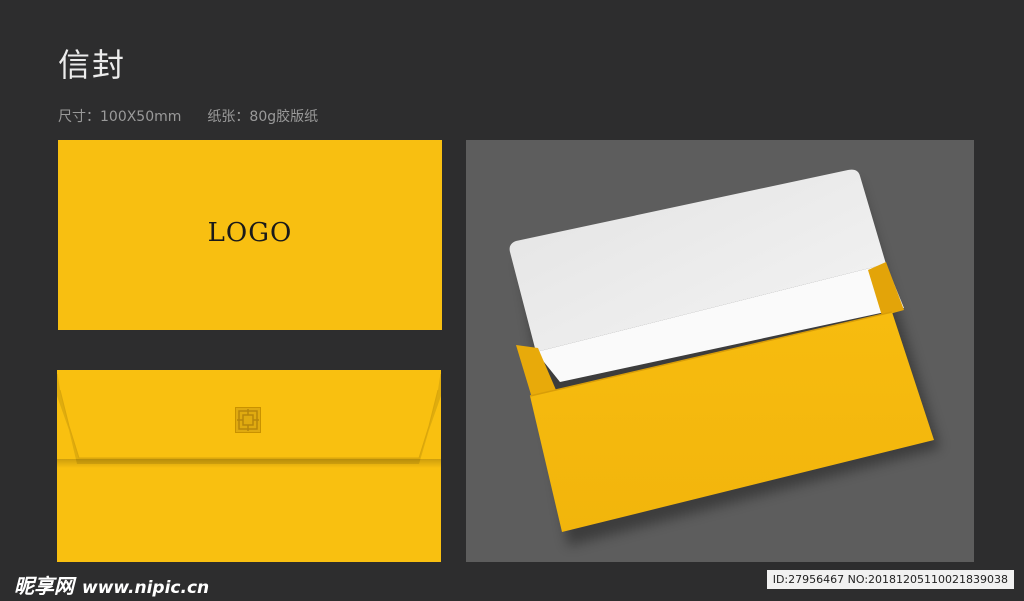 The width and height of the screenshot is (1024, 601). I want to click on page-title: 信封, so click(92, 65).